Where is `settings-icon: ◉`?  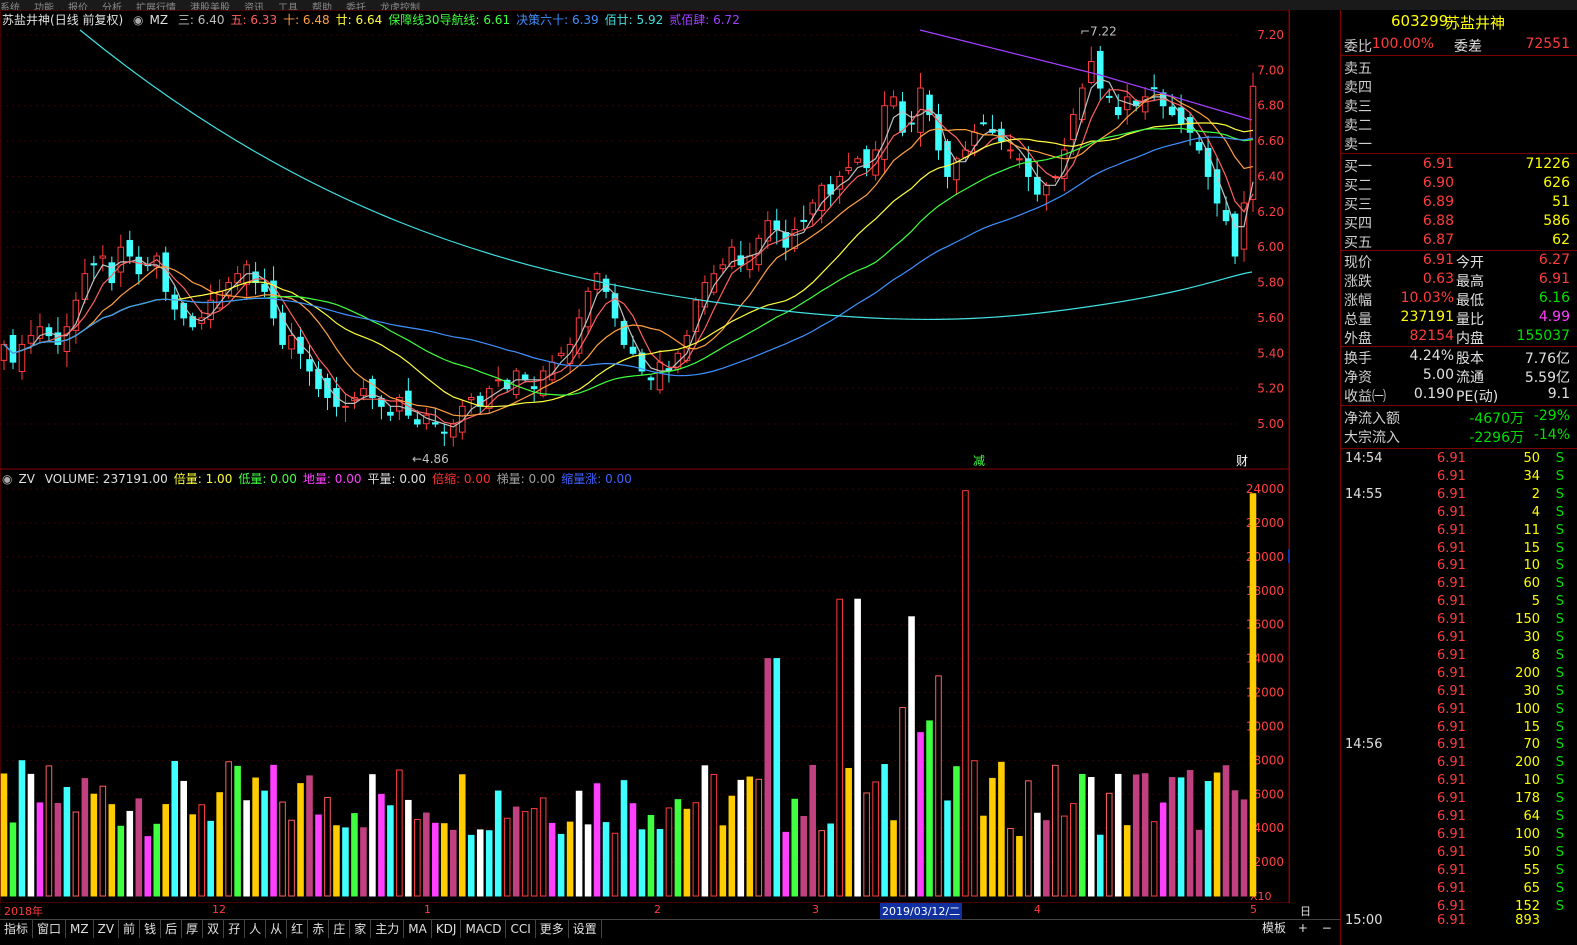
settings-icon: ◉ is located at coordinates (138, 20).